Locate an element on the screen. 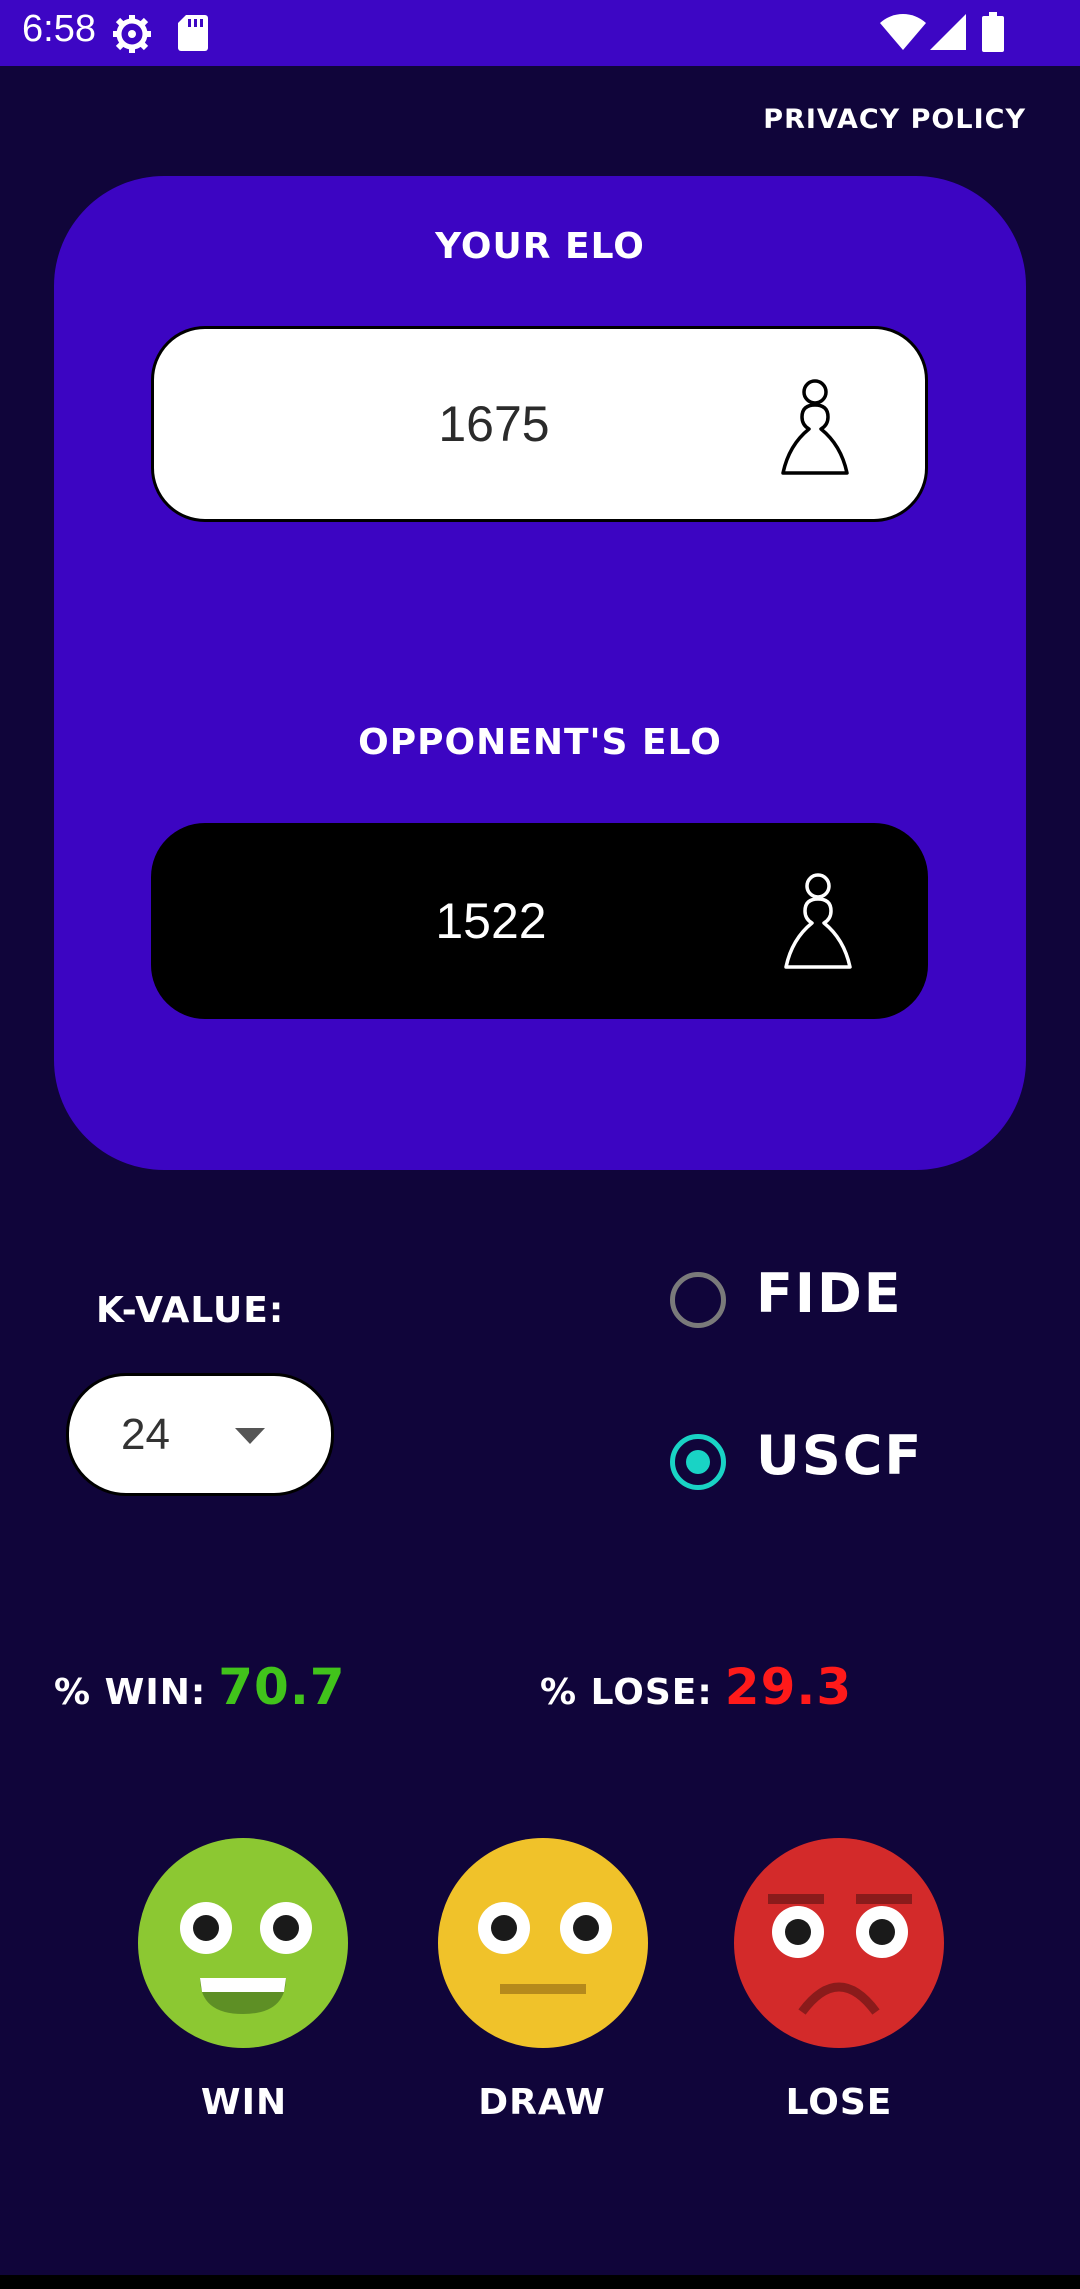  lose-percentage-value: 29.3 is located at coordinates (788, 1687).